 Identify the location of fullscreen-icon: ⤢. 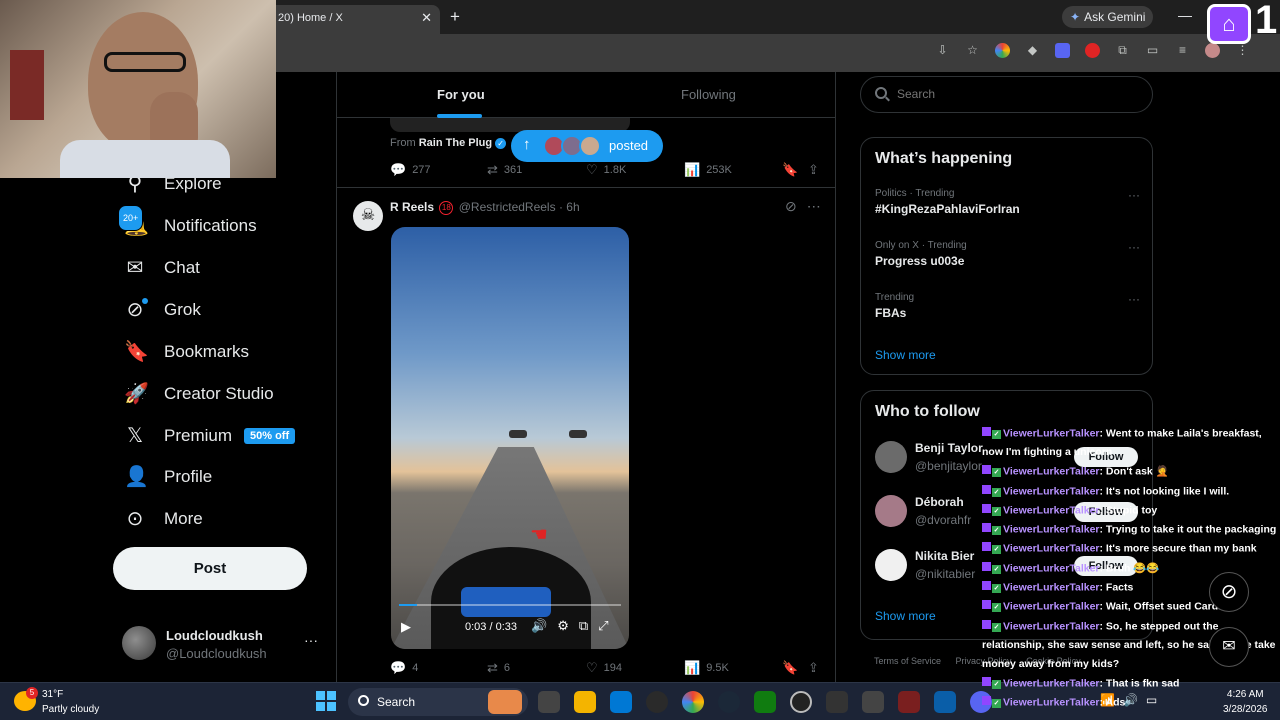
(608, 625).